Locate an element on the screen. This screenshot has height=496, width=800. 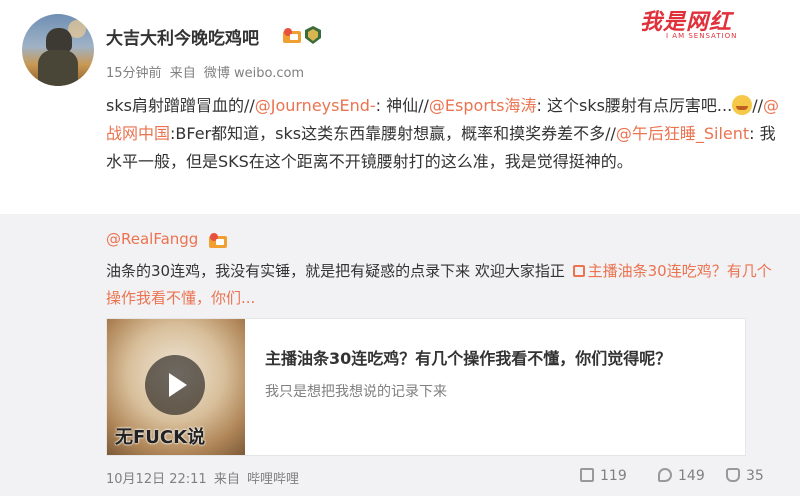
repost-date: 10月12日 22:11 is located at coordinates (156, 479).